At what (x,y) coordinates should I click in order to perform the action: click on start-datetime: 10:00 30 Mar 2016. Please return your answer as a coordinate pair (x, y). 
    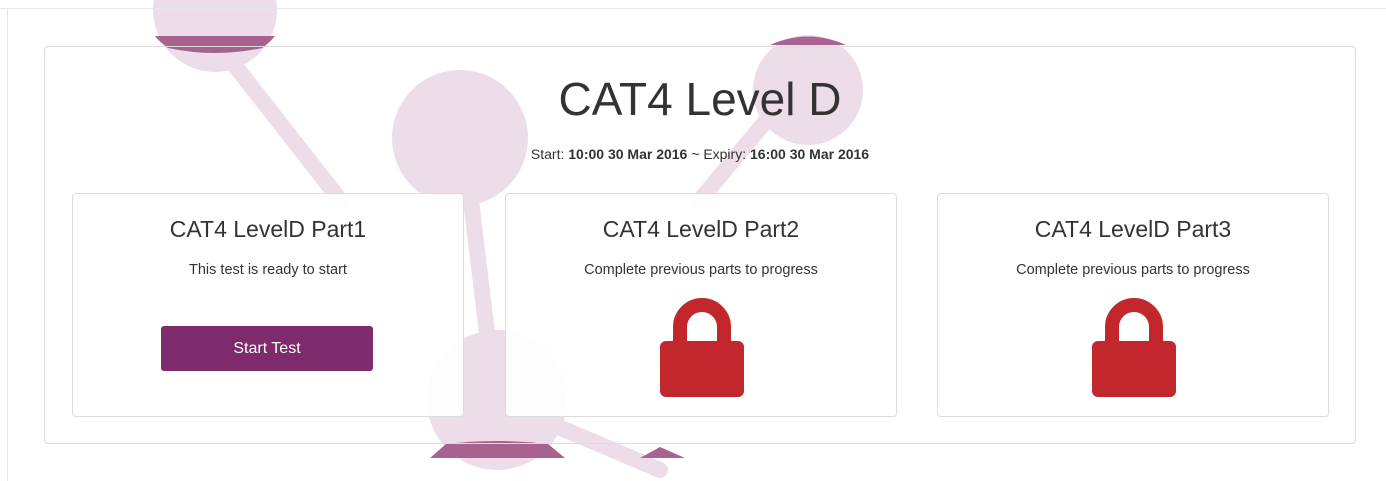
    Looking at the image, I should click on (628, 154).